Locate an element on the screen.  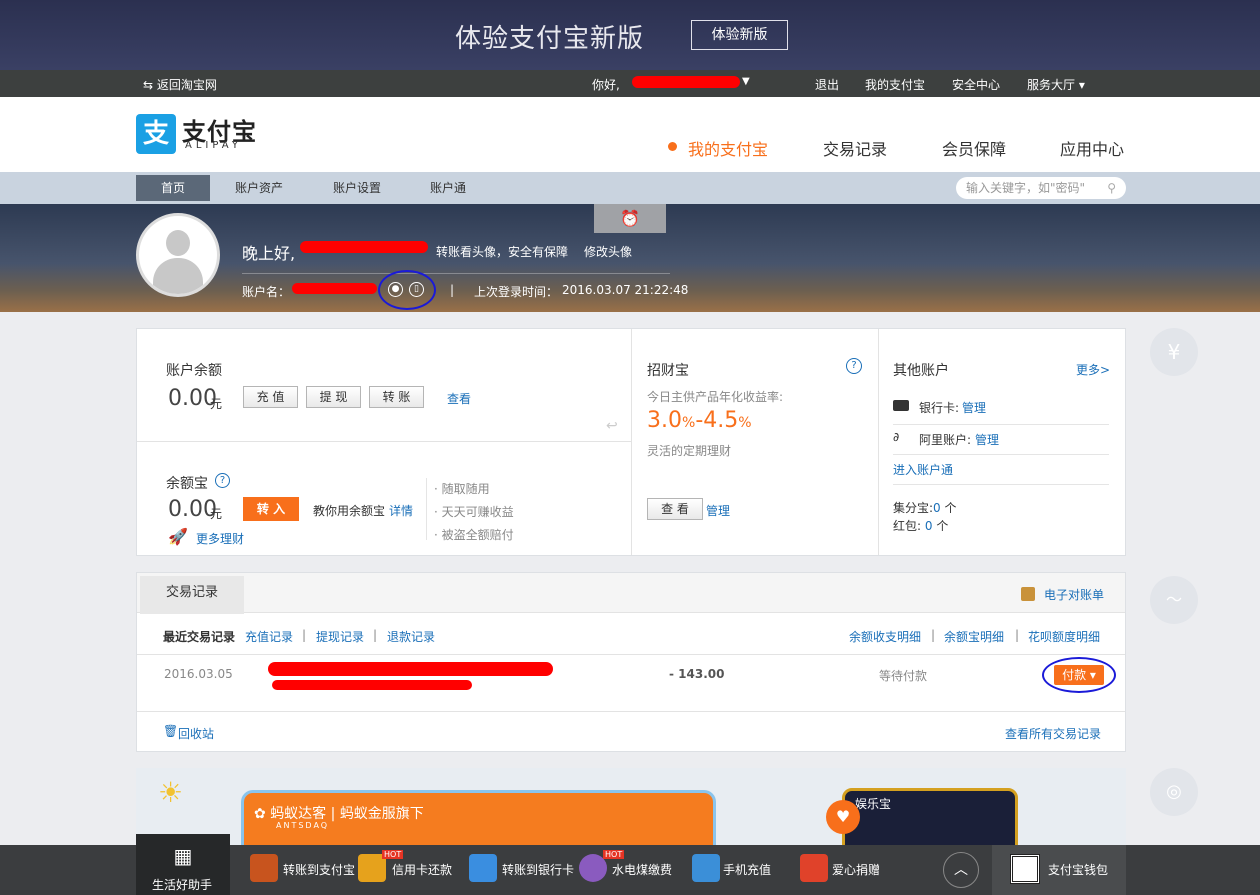
enter-account-pass-link: 进入账户通 is located at coordinates (923, 469).